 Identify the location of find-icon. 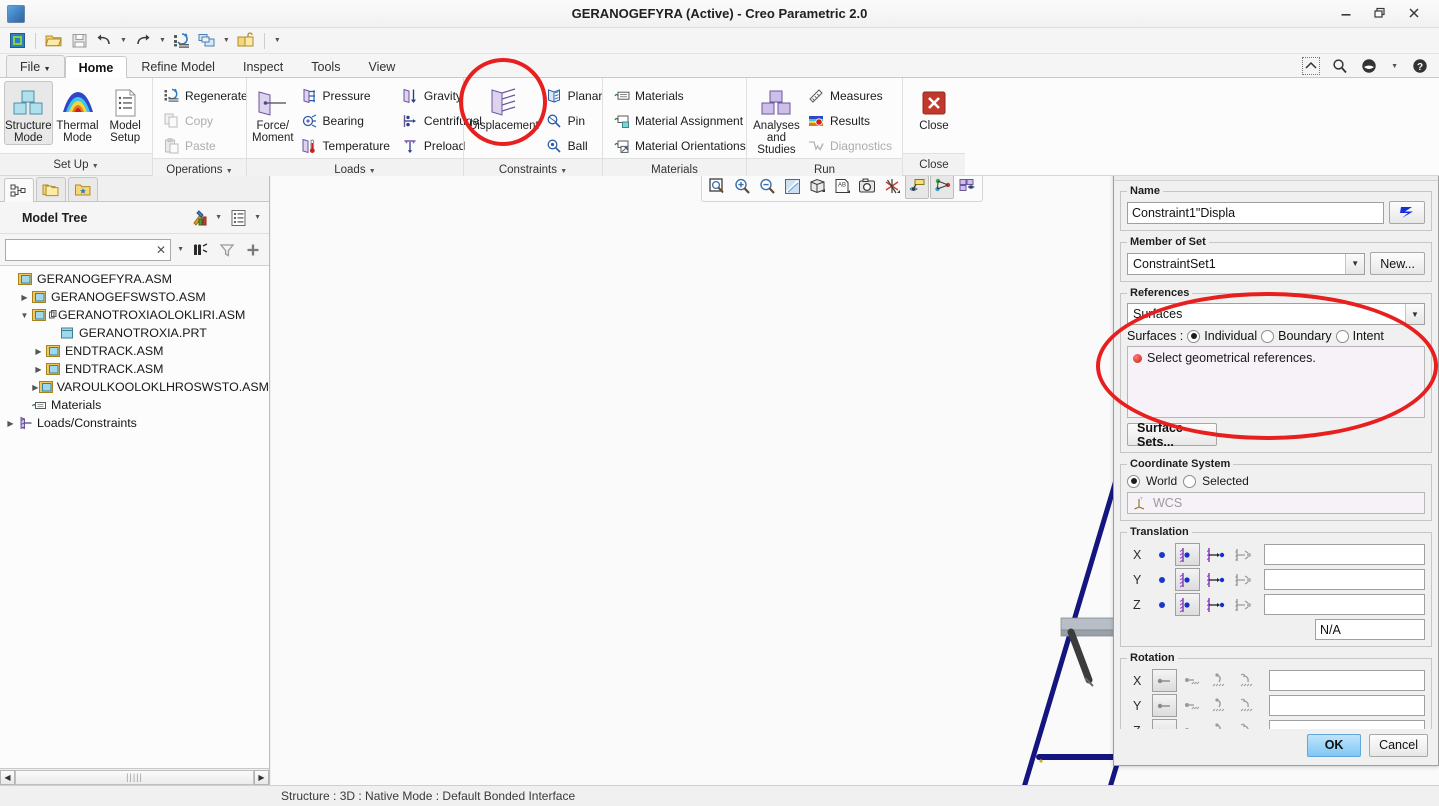
(201, 250).